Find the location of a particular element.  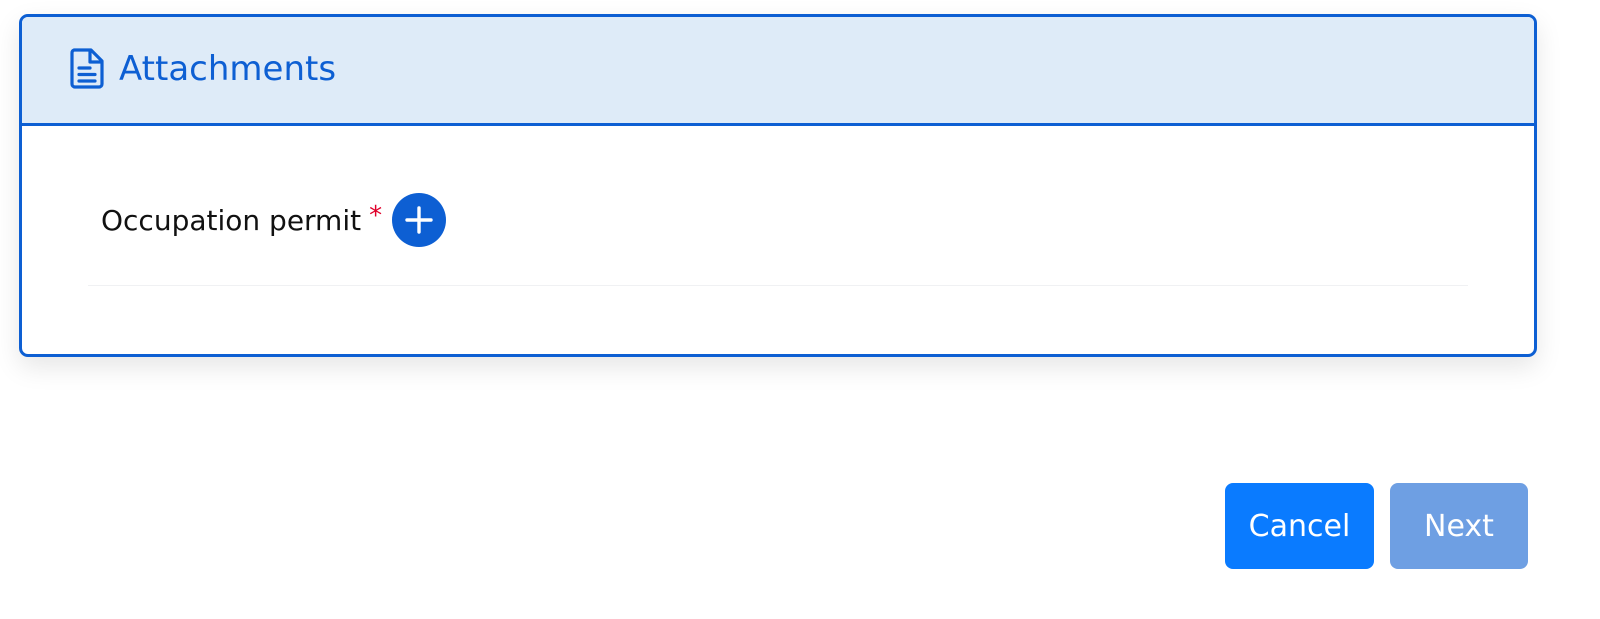

required-marker: * is located at coordinates (376, 216).